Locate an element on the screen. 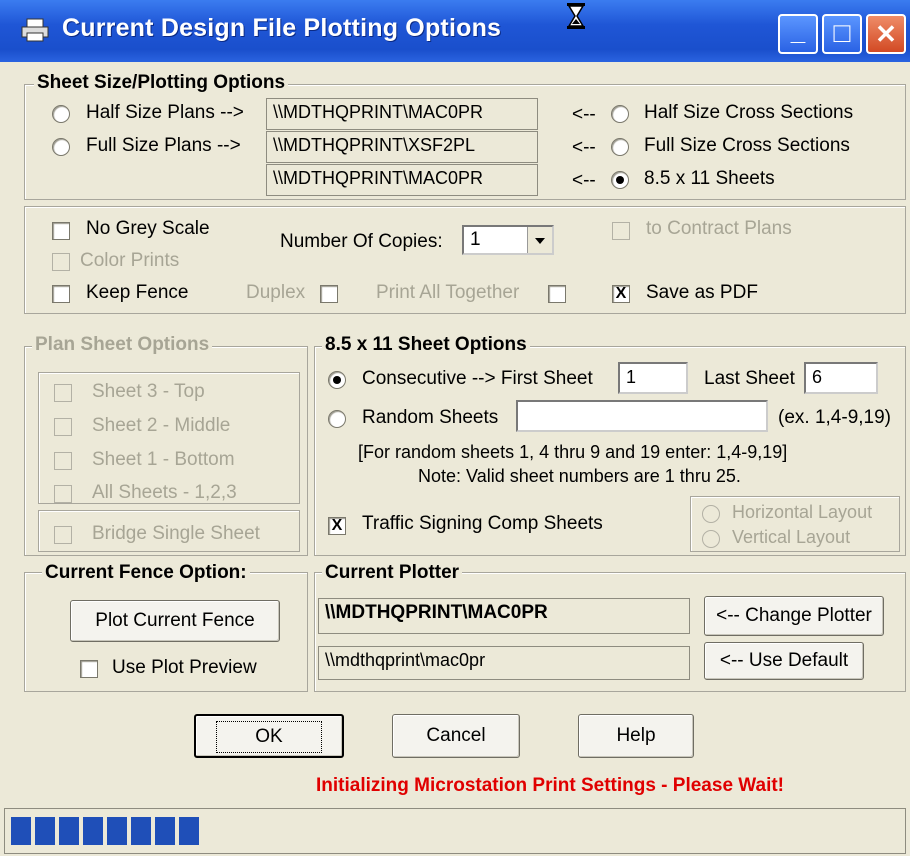 The width and height of the screenshot is (910, 856). random-example-label: (ex. 1,4-9,19) is located at coordinates (834, 417).